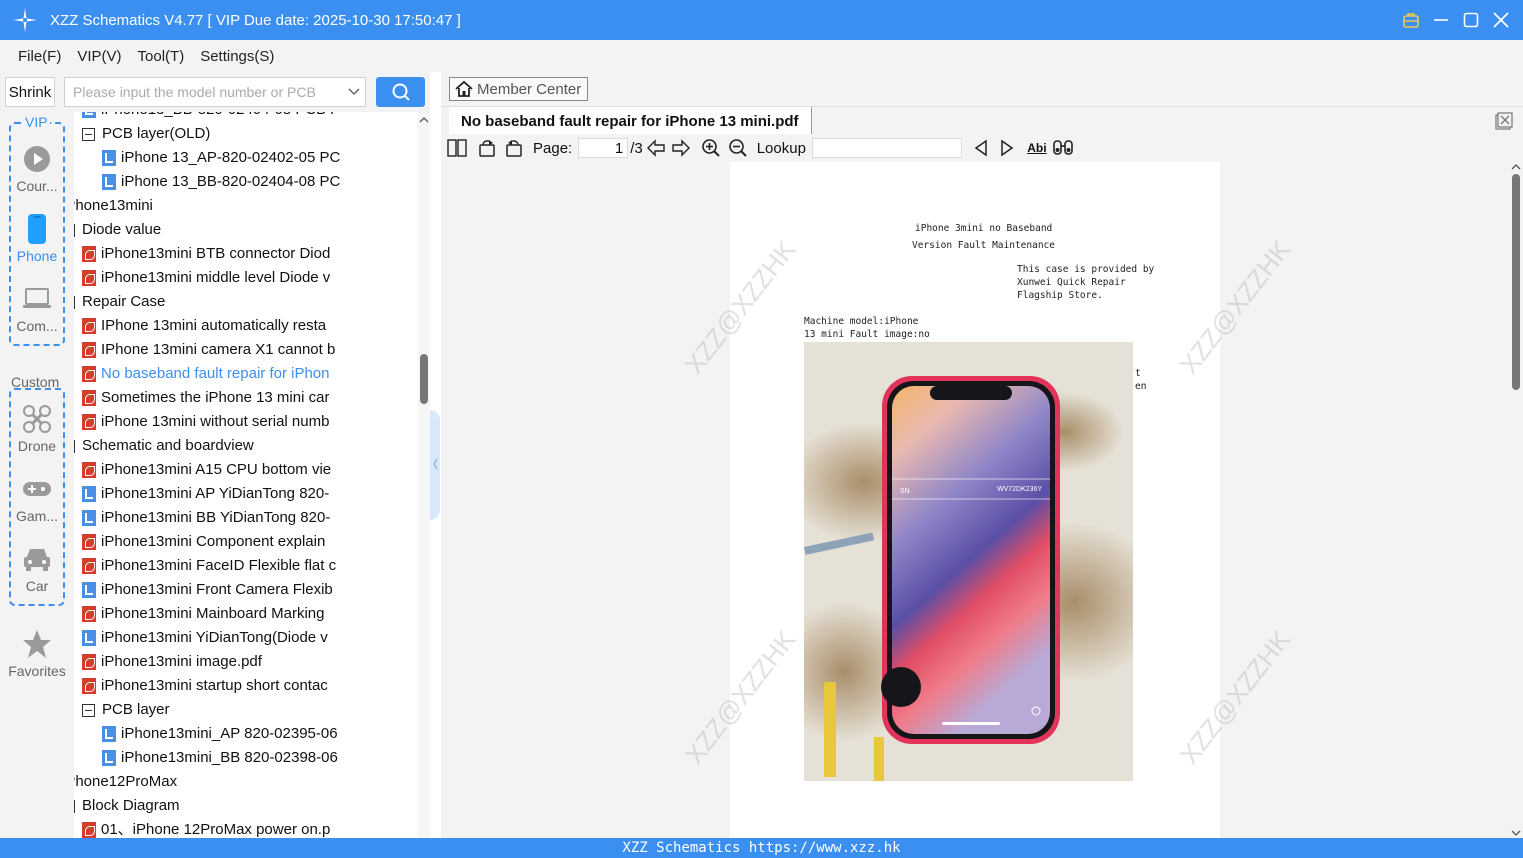 The width and height of the screenshot is (1523, 858). What do you see at coordinates (254, 158) in the screenshot?
I see `tree-file: iPhone 13_AP-820-02402-05 PC` at bounding box center [254, 158].